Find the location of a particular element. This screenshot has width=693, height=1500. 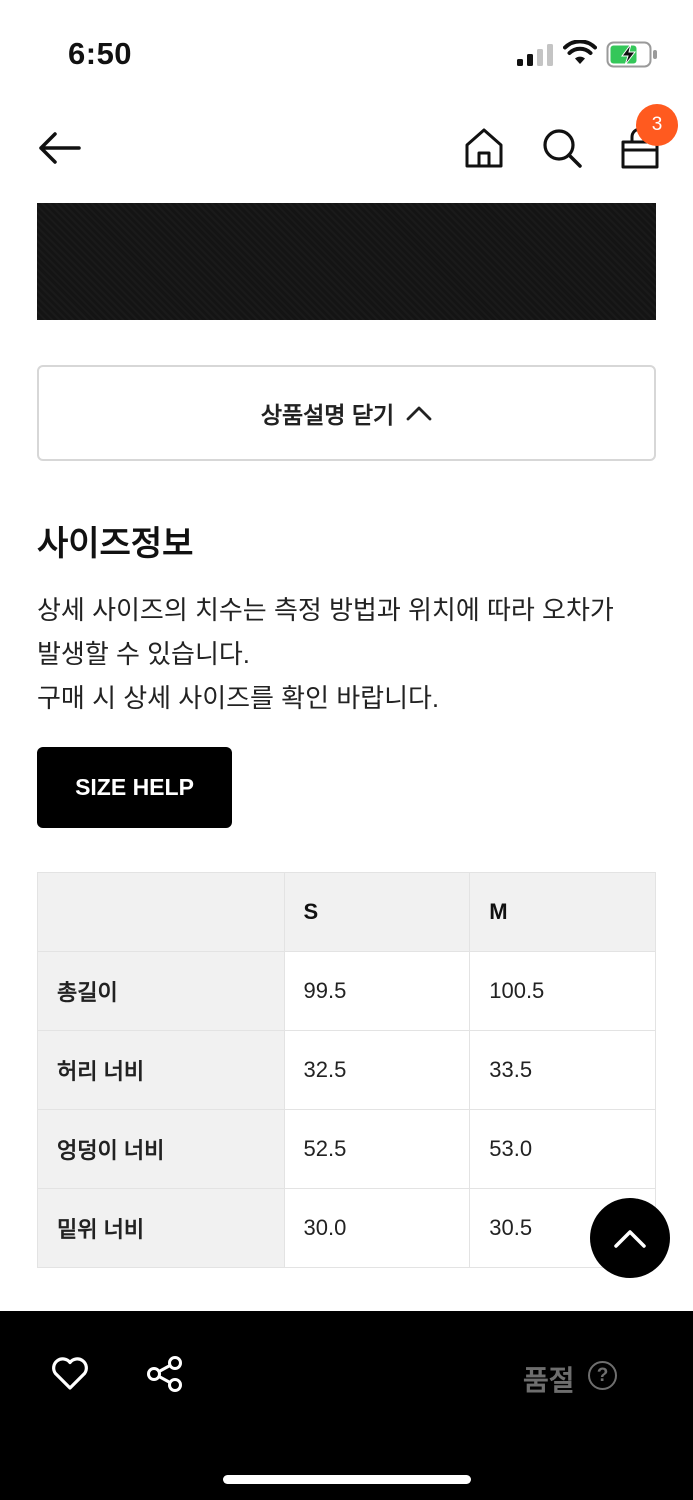

size-table-cell: 52.5 is located at coordinates (377, 1149).